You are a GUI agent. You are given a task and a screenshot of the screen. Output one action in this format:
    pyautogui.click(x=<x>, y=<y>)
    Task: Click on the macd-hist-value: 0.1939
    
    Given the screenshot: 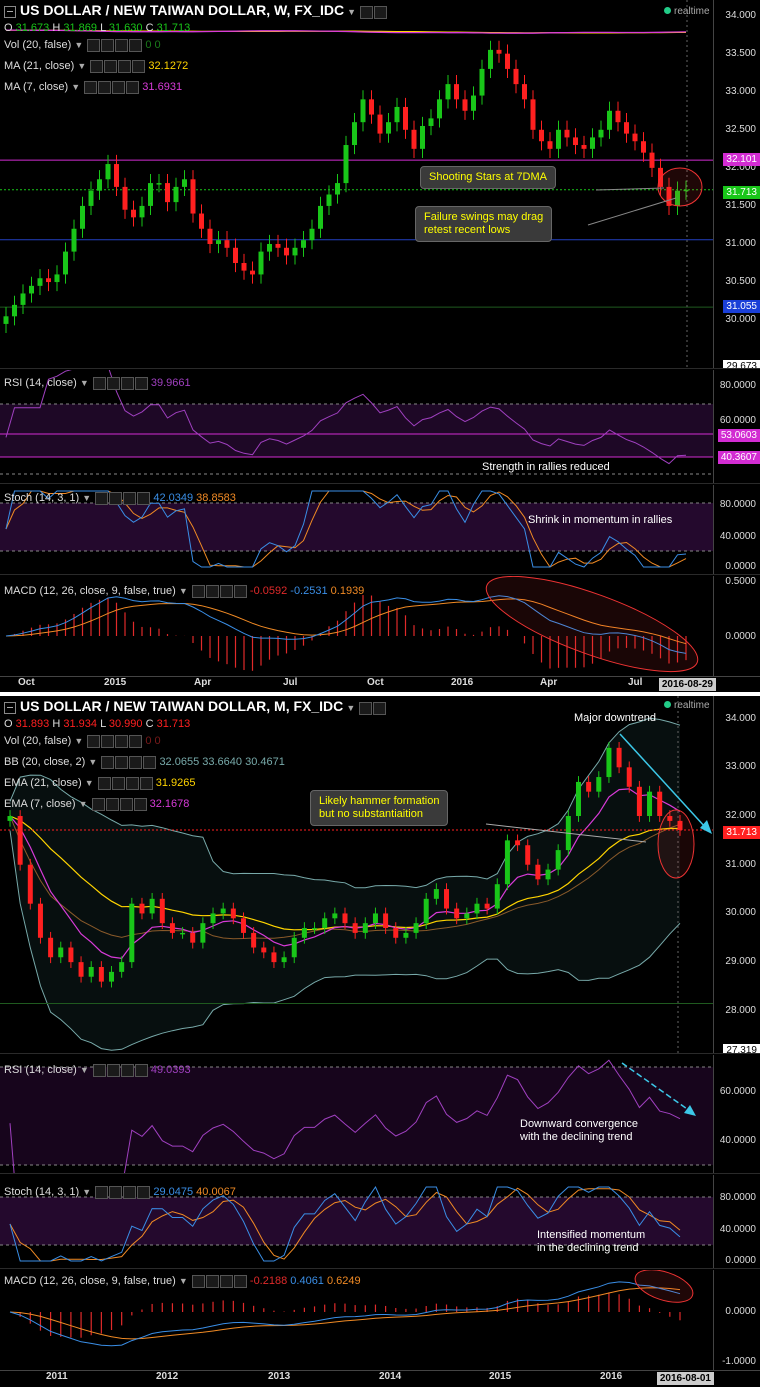 What is the action you would take?
    pyautogui.click(x=347, y=591)
    